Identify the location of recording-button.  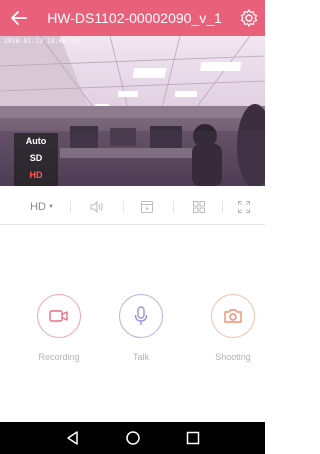
(59, 316).